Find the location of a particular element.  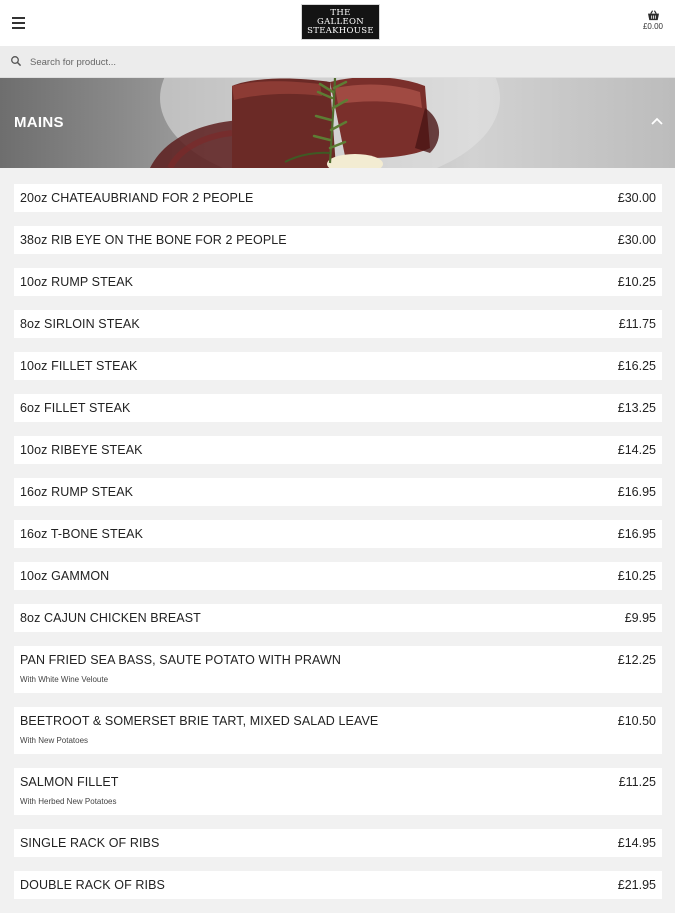

item-name: 38oz RIB EYE ON THE BONE FOR 2 PEOPLE is located at coordinates (153, 240).